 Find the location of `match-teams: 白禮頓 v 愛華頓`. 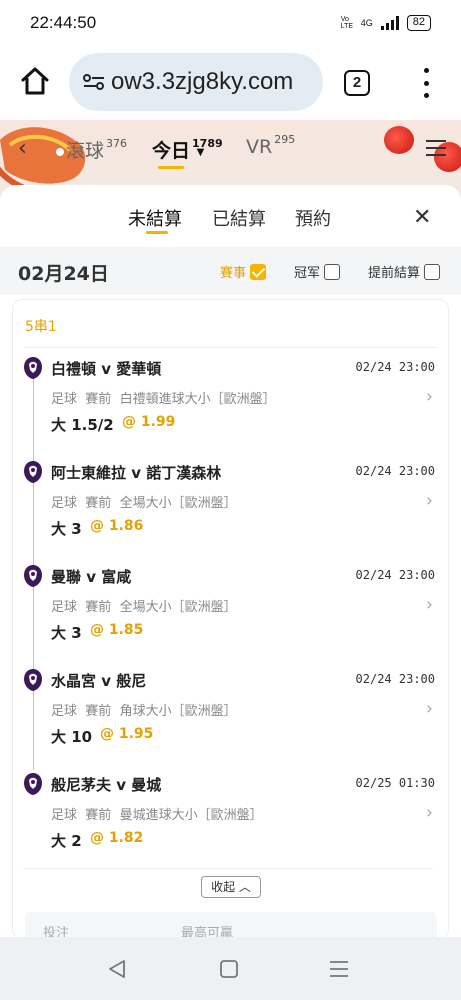

match-teams: 白禮頓 v 愛華頓 is located at coordinates (106, 369).